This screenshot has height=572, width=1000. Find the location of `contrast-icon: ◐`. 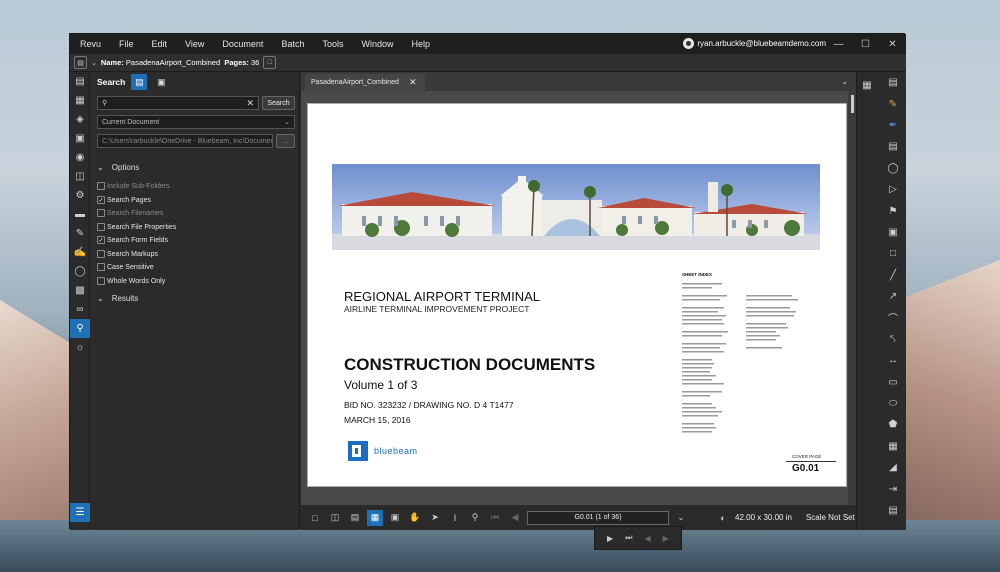

contrast-icon: ◐ is located at coordinates (723, 518).